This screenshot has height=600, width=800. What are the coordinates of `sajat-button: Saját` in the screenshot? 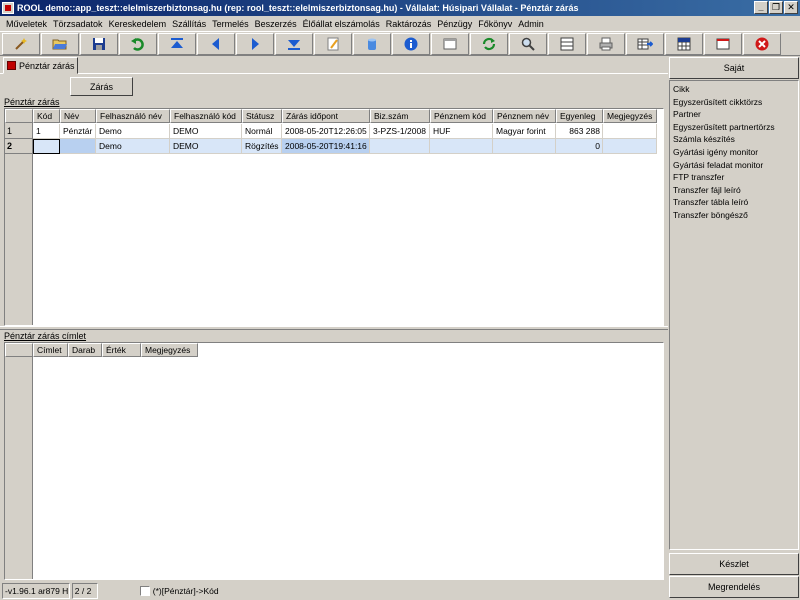 It's located at (734, 68).